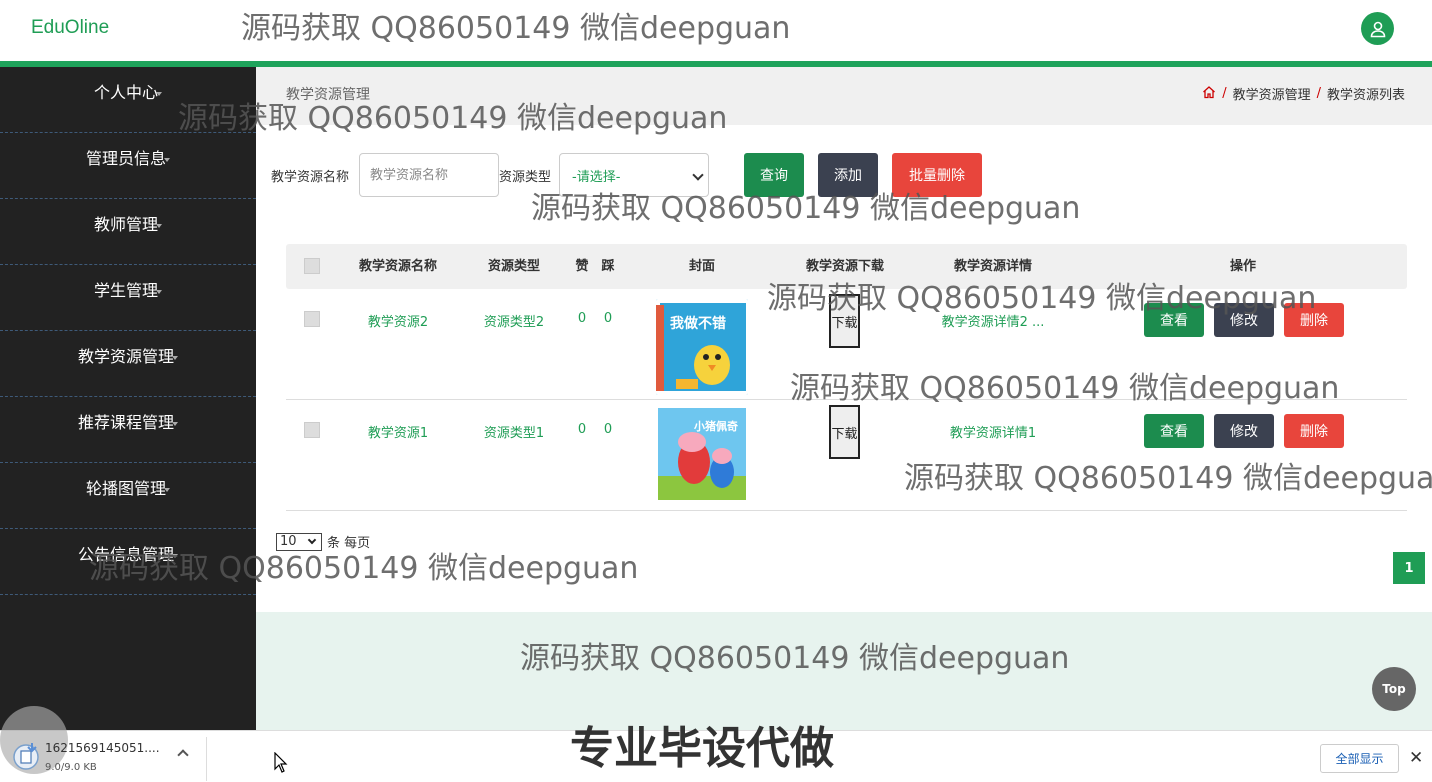  I want to click on close-icon: ✕, so click(1416, 758).